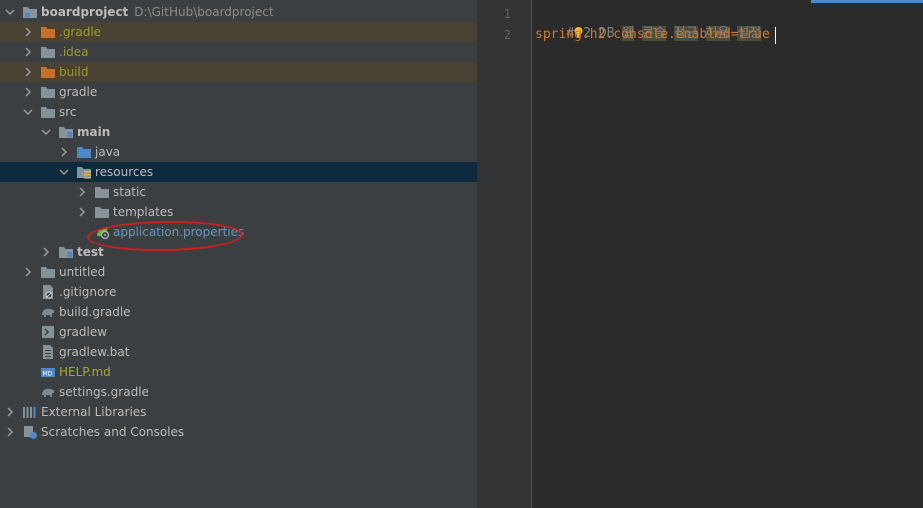  I want to click on tree-row-build: build, so click(238, 72).